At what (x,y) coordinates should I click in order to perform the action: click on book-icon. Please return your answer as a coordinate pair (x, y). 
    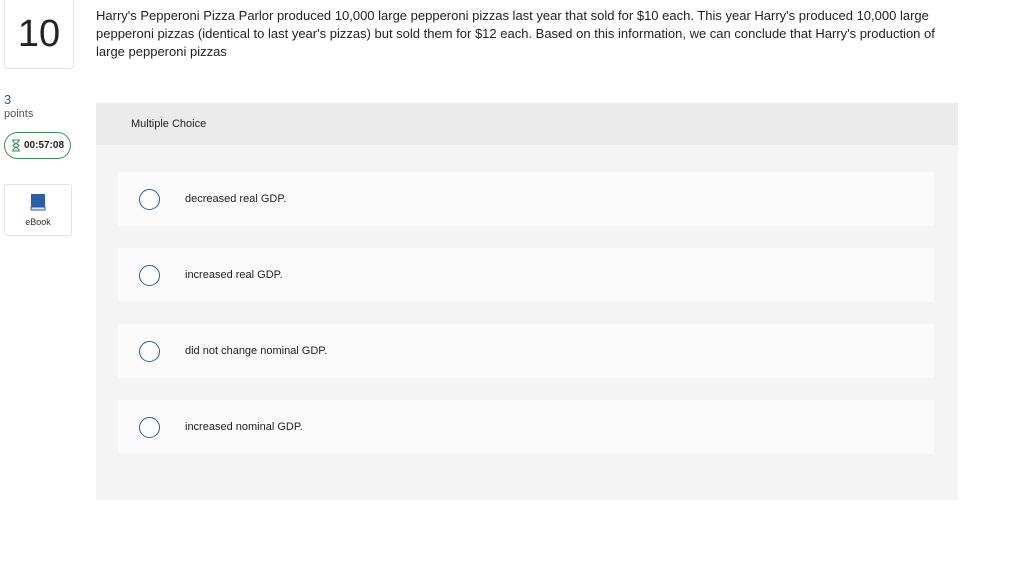
    Looking at the image, I should click on (38, 203).